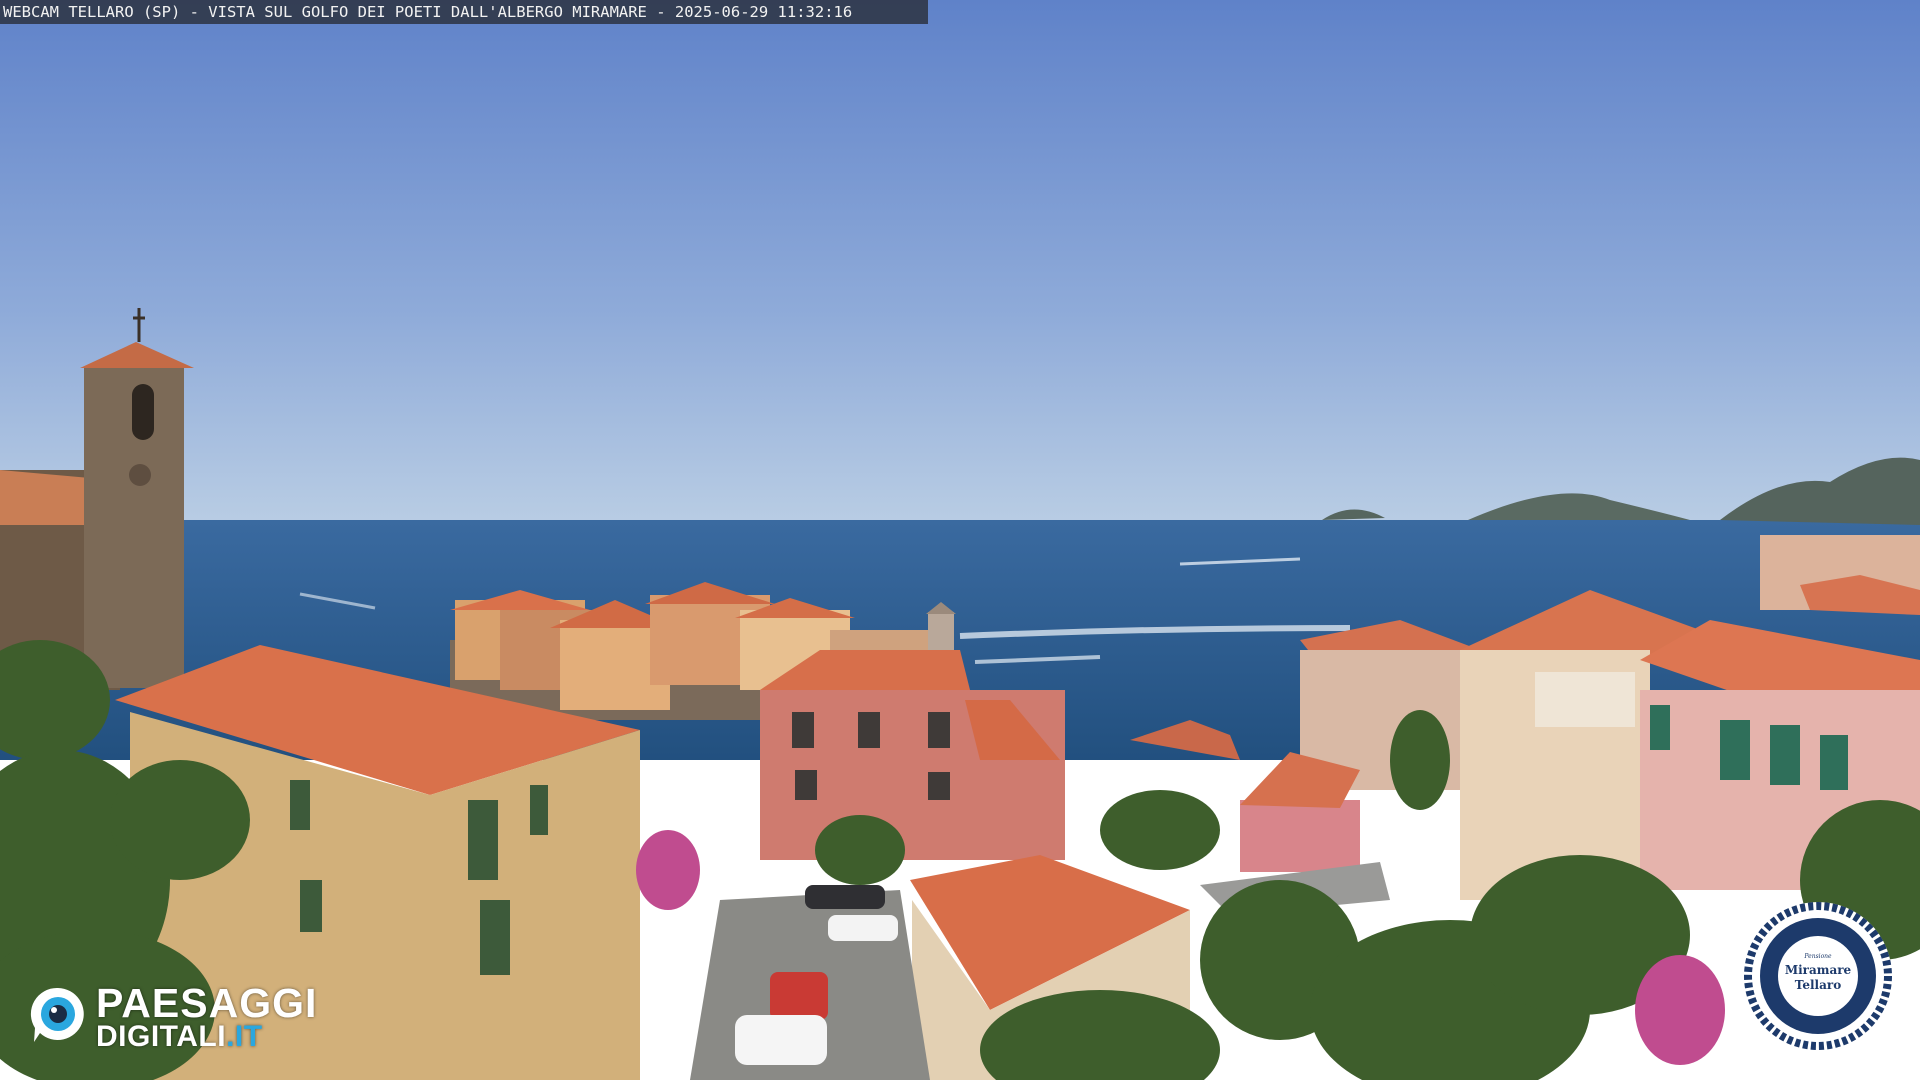 The width and height of the screenshot is (1920, 1080). I want to click on brand-name-line2: DIGITALI.IT, so click(179, 1037).